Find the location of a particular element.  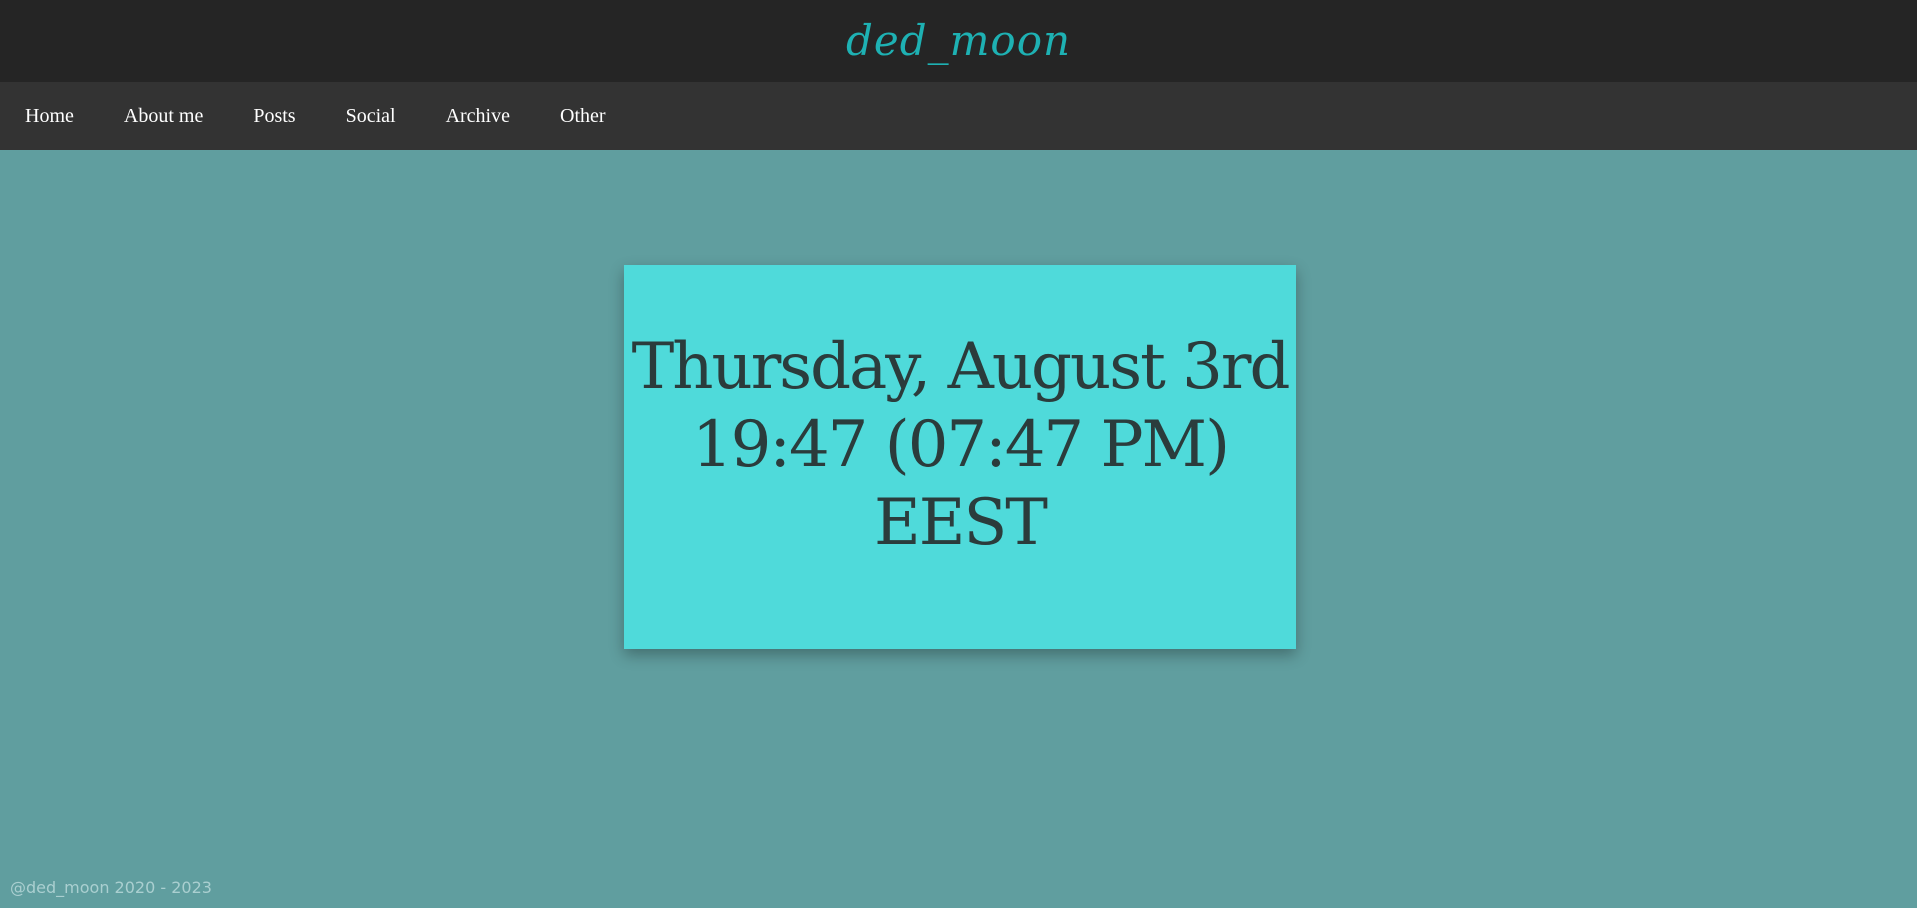

current-date: Thursday, August 3rd is located at coordinates (961, 367).